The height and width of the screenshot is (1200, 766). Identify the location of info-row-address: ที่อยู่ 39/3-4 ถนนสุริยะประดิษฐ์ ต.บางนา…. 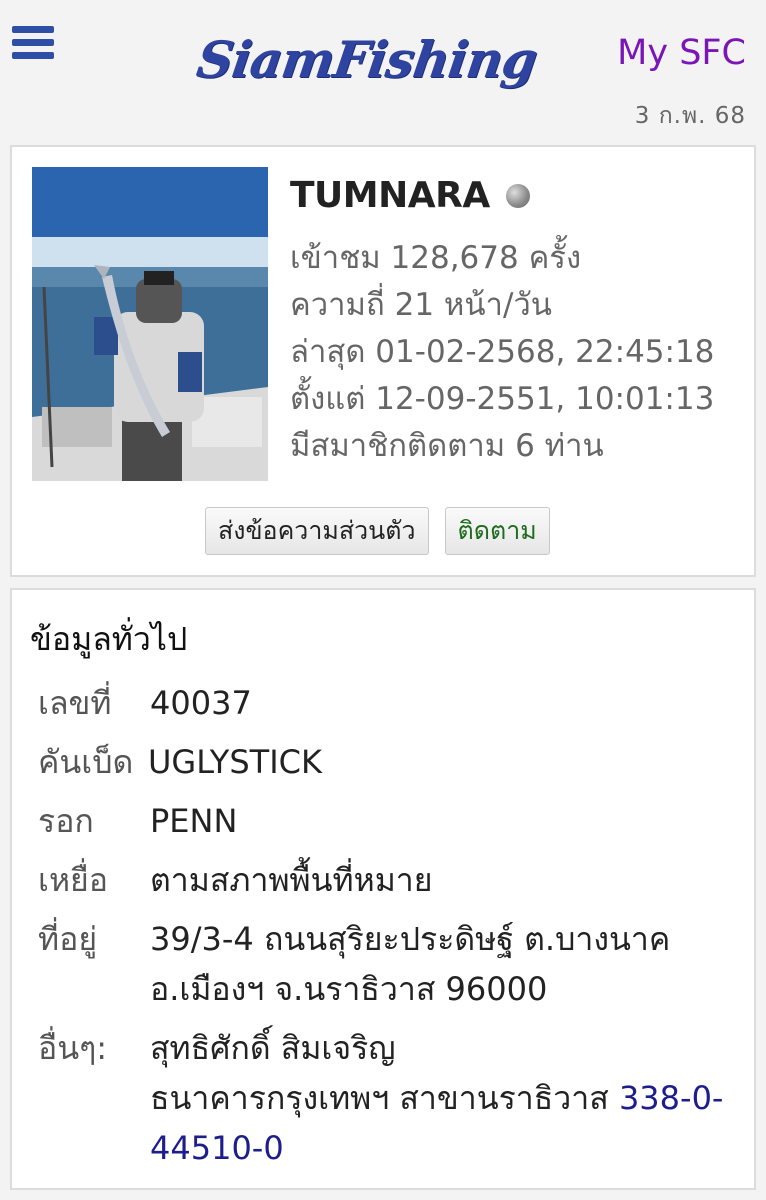
(388, 964).